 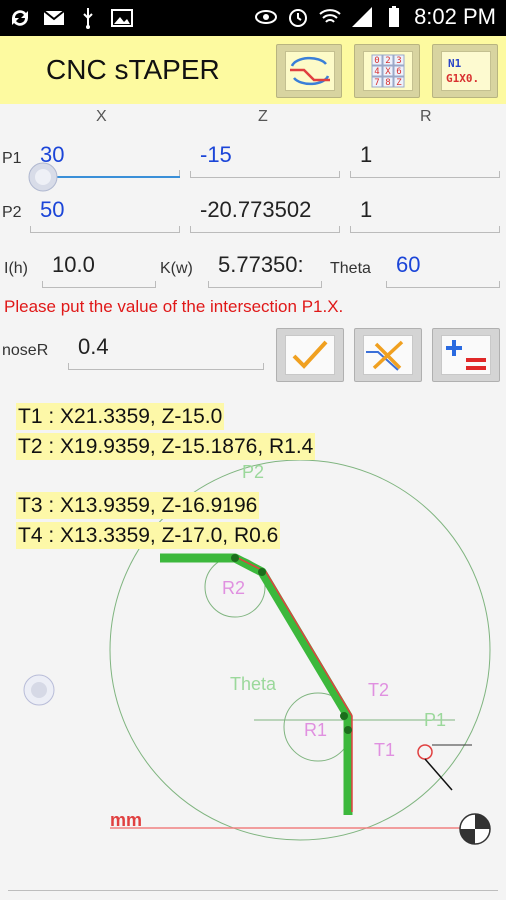 I want to click on r2-point-a, so click(x=235, y=558).